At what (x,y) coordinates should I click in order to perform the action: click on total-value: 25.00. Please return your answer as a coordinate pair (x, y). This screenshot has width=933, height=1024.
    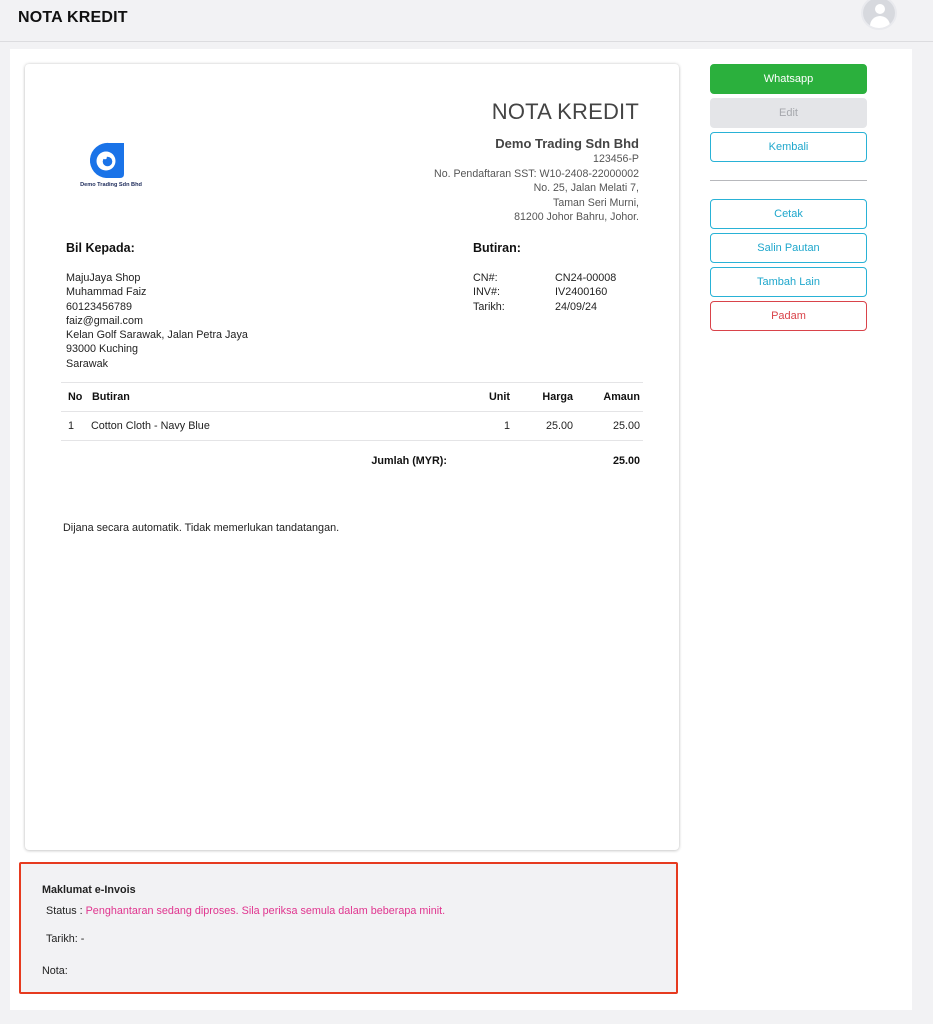
    Looking at the image, I should click on (626, 460).